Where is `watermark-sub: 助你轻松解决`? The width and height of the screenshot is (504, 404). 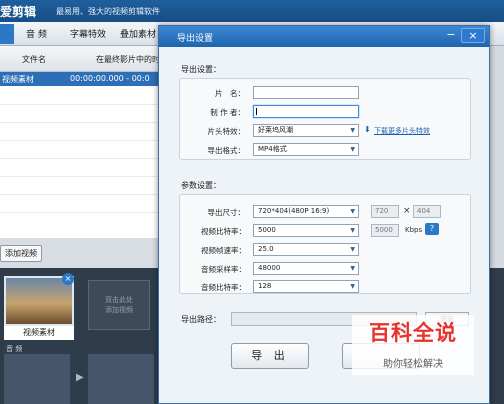
watermark-sub: 助你轻松解决 is located at coordinates (413, 364).